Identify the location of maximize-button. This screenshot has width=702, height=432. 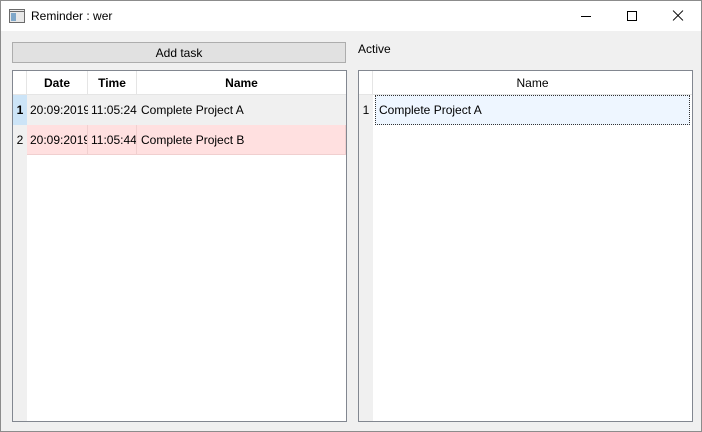
(632, 16).